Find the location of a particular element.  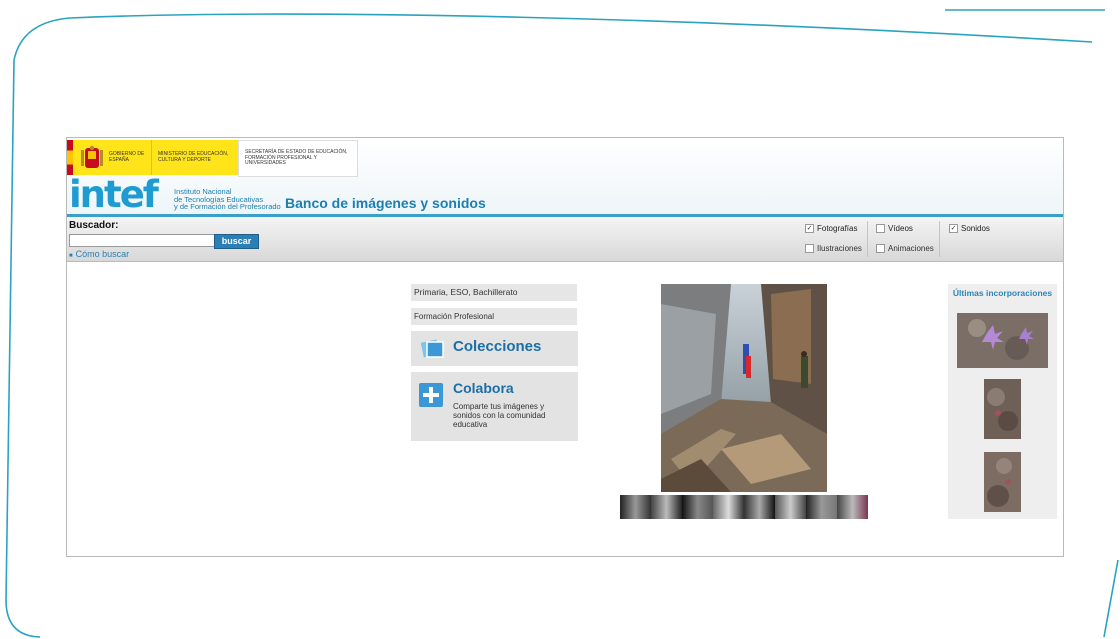

search-label: Buscador: is located at coordinates (94, 225).